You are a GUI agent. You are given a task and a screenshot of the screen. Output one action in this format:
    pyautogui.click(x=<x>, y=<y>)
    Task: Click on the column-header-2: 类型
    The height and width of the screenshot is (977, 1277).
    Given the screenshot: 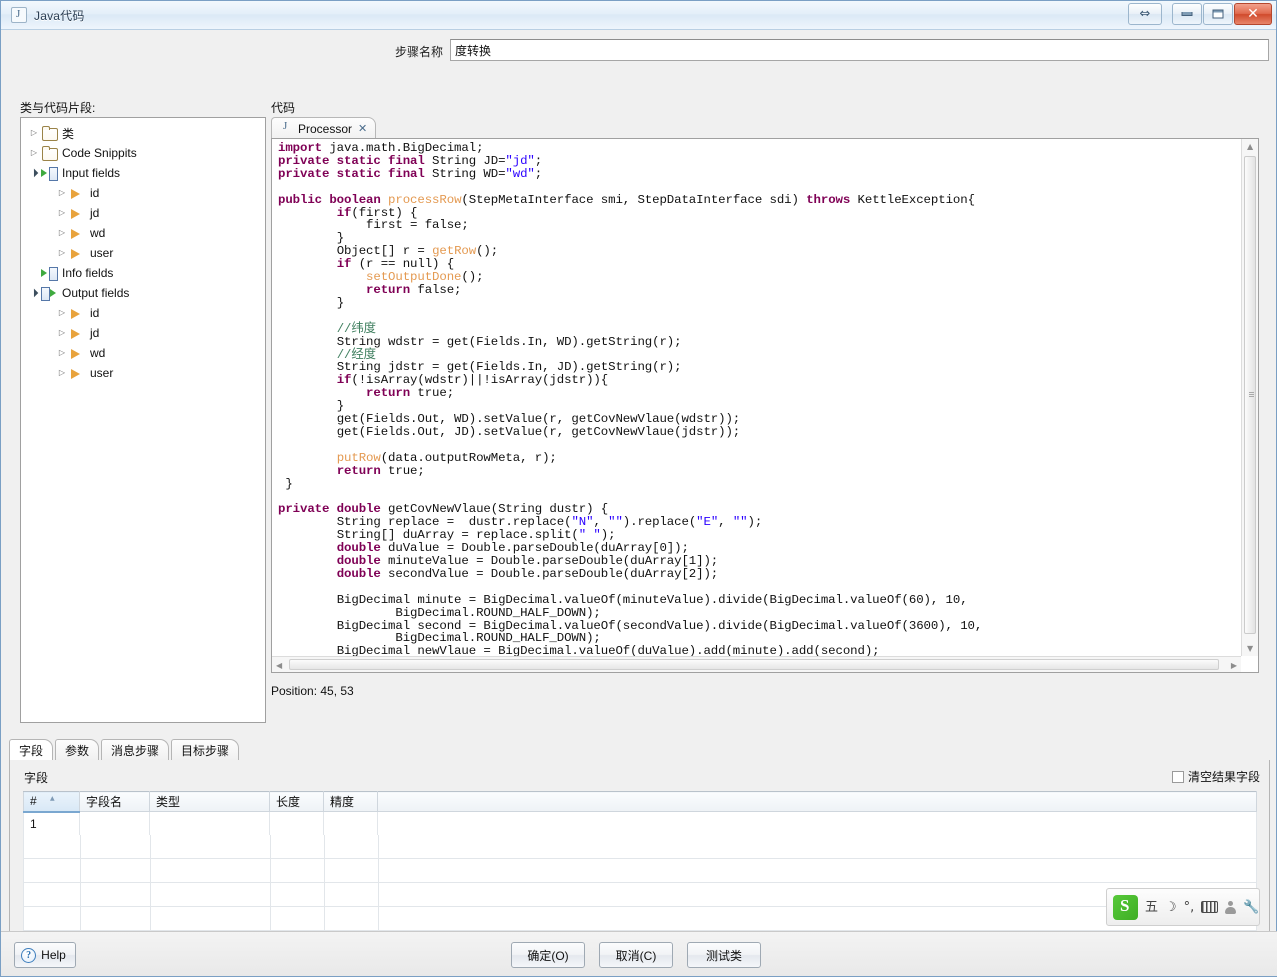 What is the action you would take?
    pyautogui.click(x=209, y=801)
    